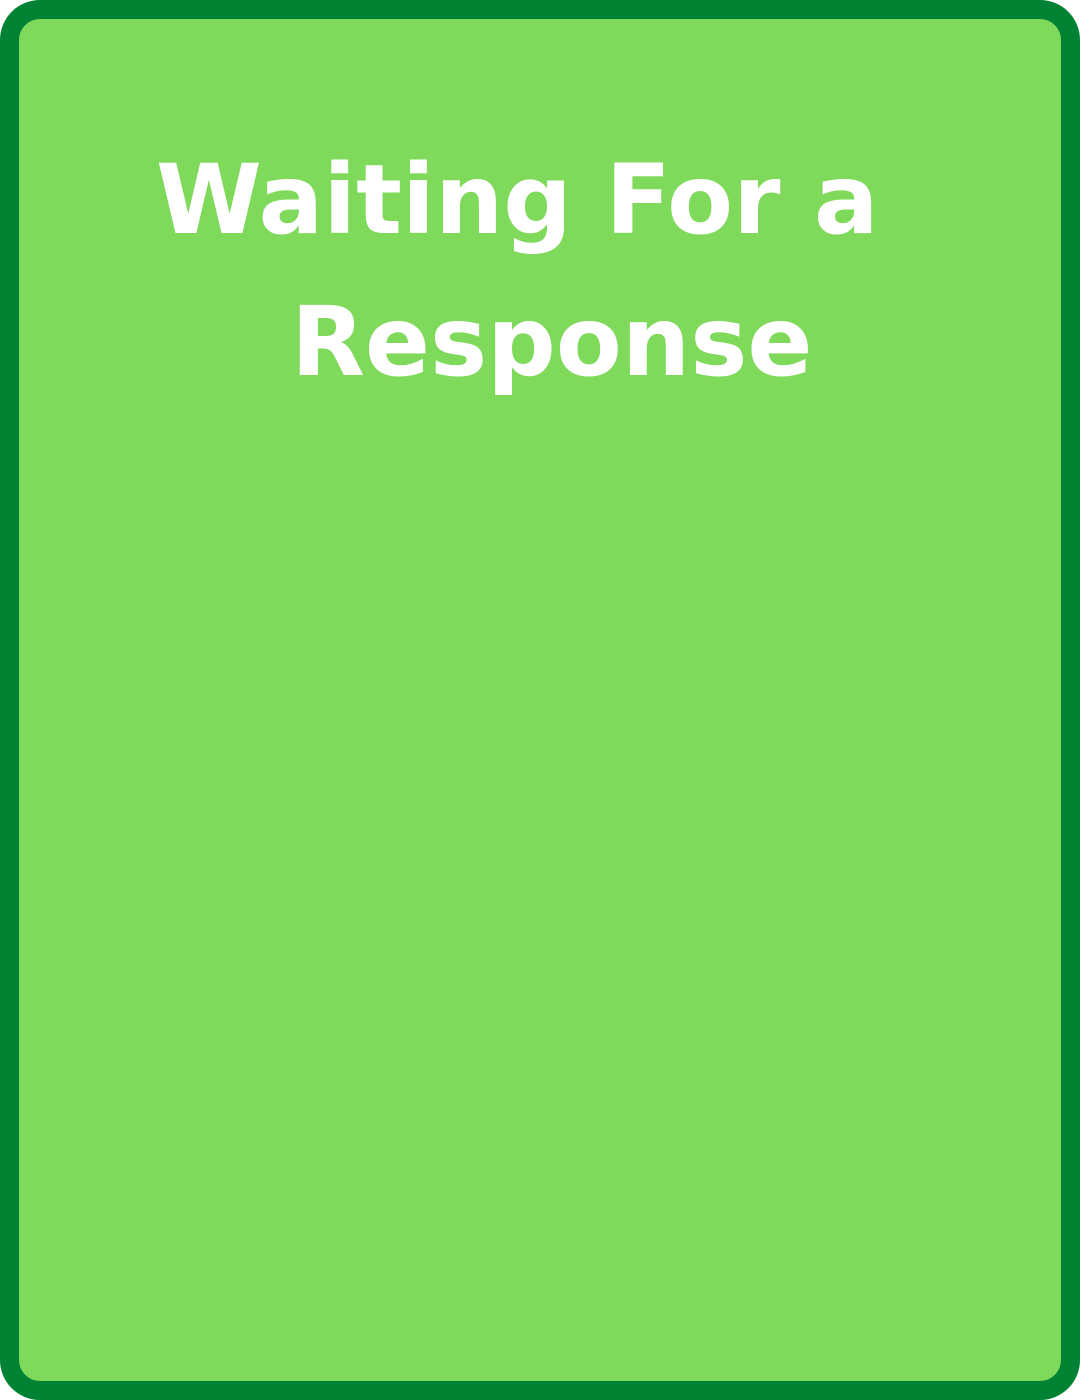  Describe the element at coordinates (517, 200) in the screenshot. I see `card-title-line-1: Waiting For a` at that location.